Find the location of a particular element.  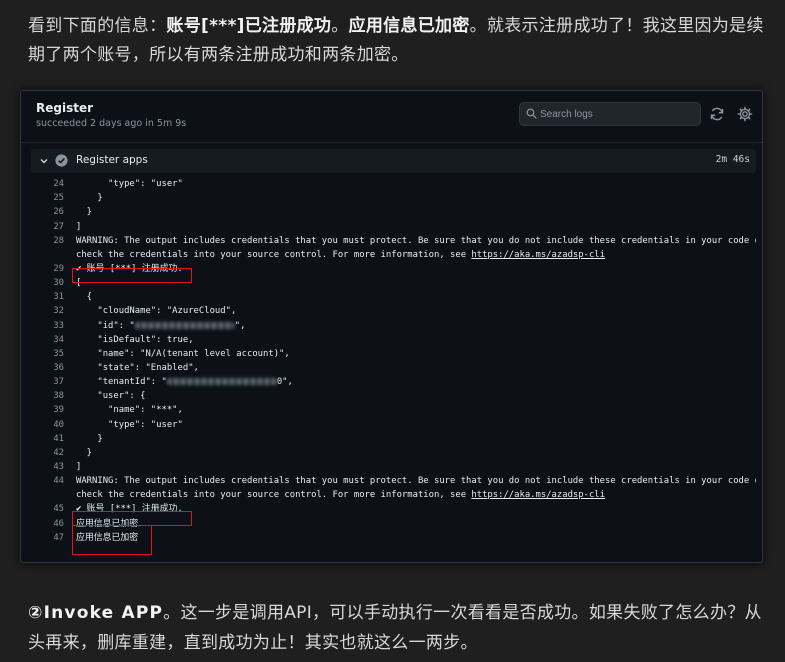

log-text: ] is located at coordinates (78, 227).